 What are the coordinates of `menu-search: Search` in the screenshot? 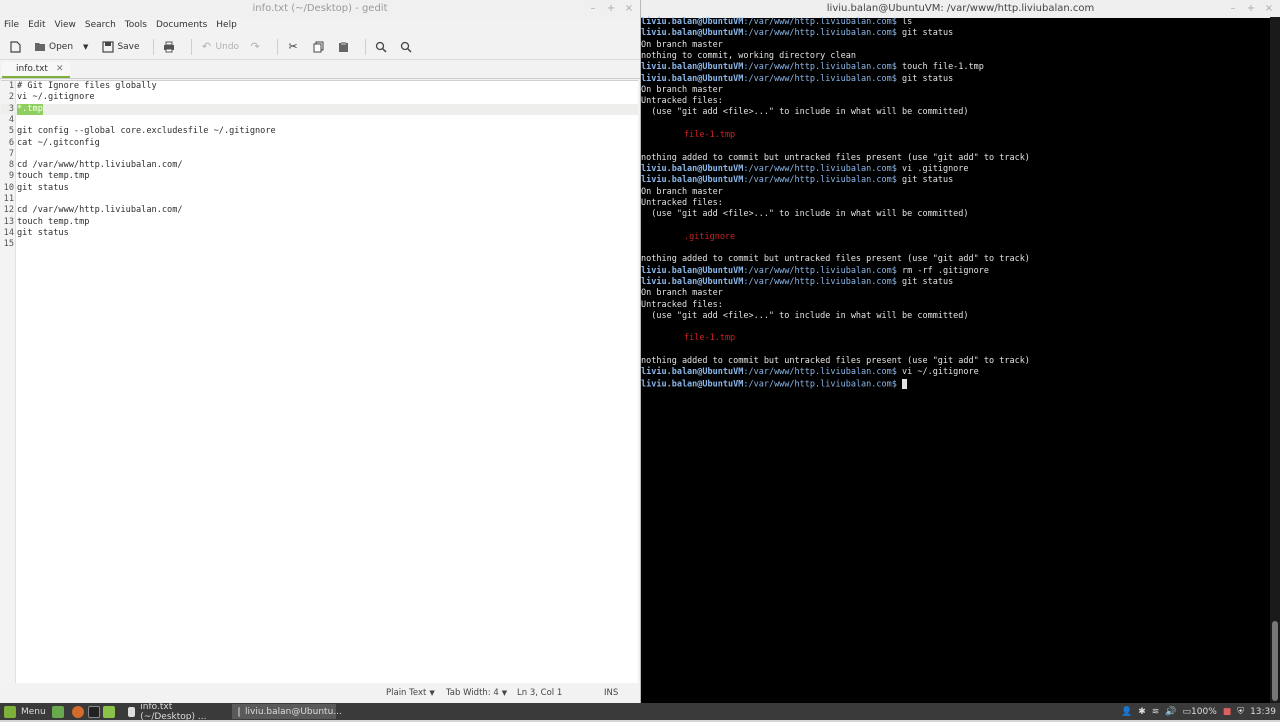 It's located at (100, 25).